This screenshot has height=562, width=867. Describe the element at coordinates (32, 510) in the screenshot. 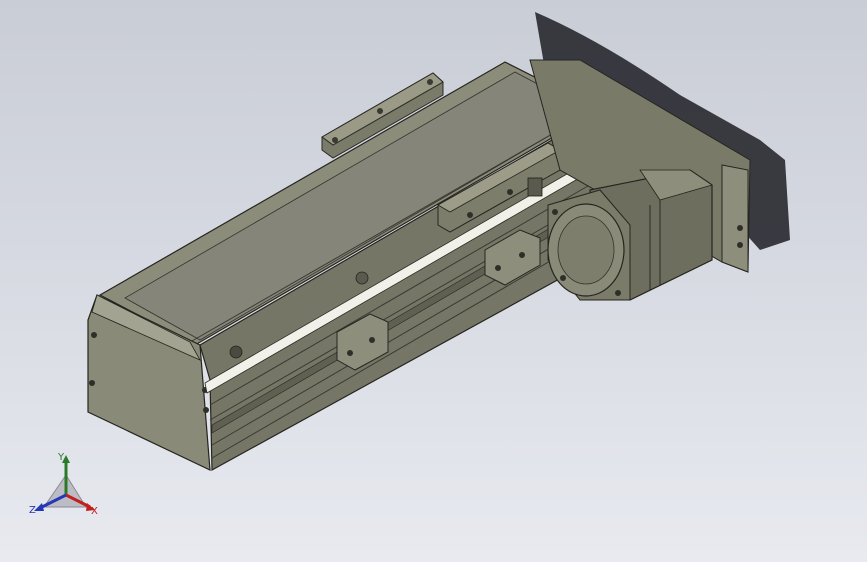

I see `z-axis-label: Z` at that location.